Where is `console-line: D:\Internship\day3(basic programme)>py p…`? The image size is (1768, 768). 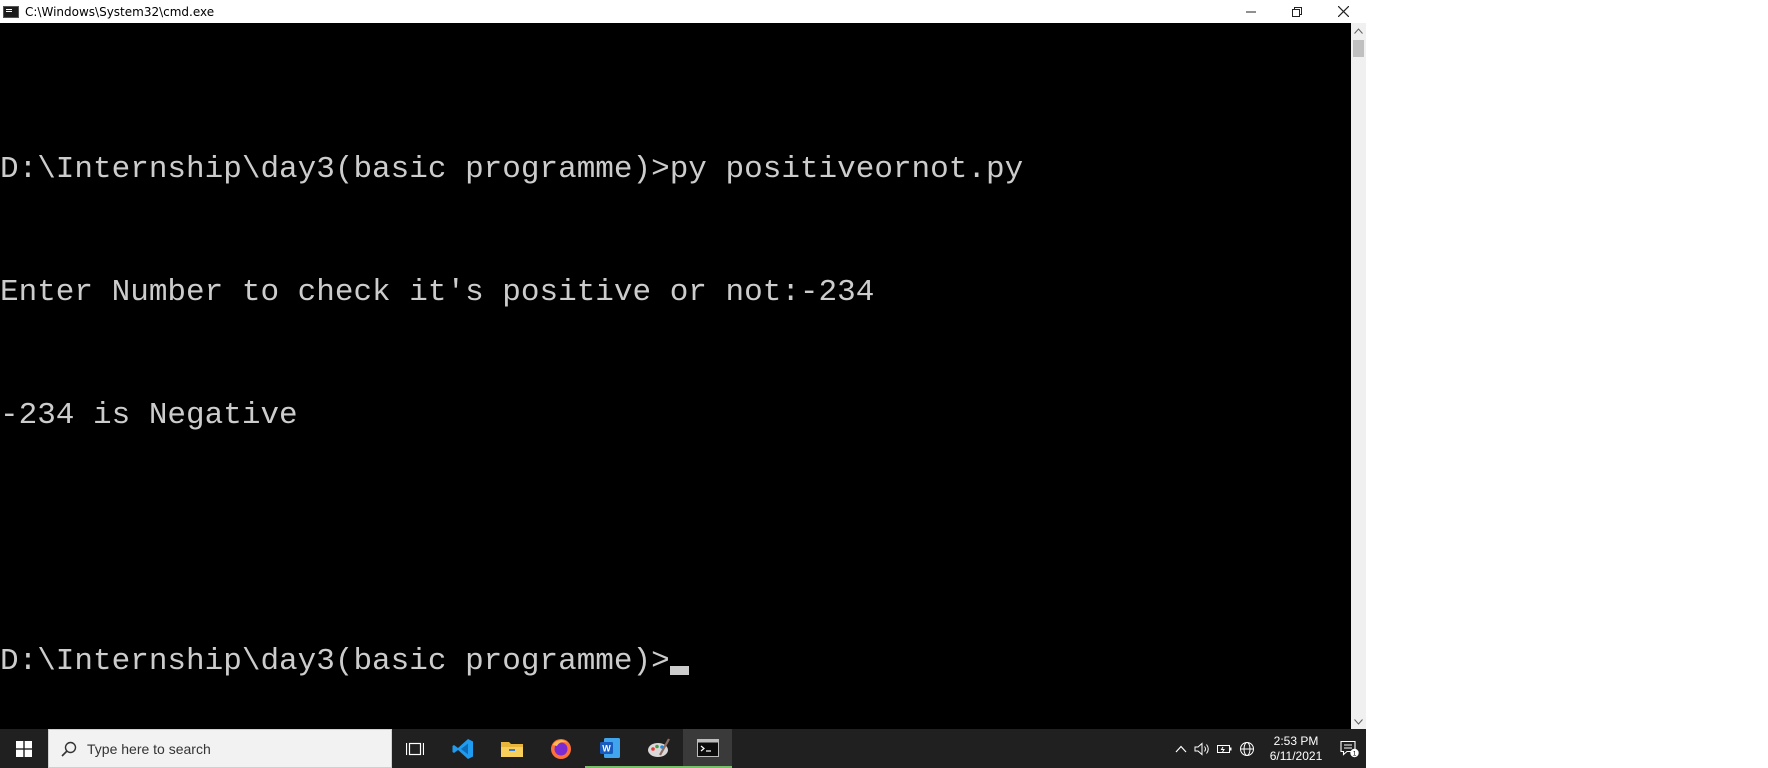
console-line: D:\Internship\day3(basic programme)>py p… is located at coordinates (512, 169).